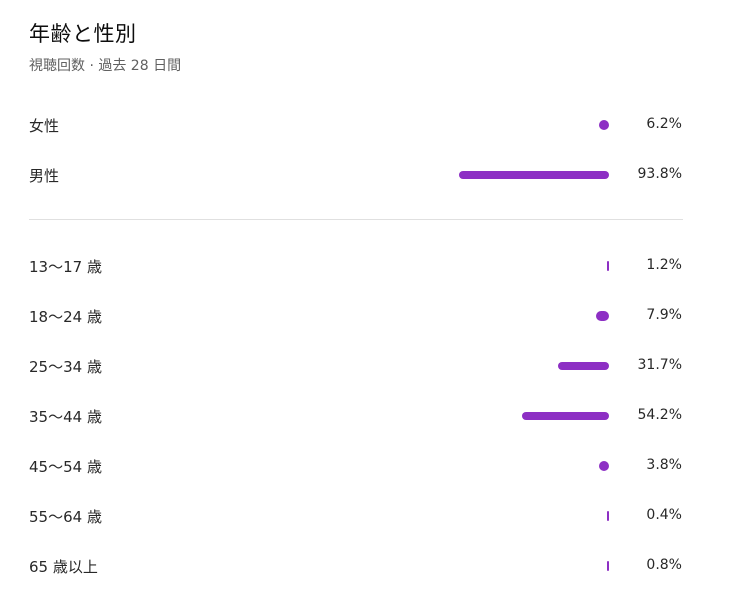 The width and height of the screenshot is (730, 594). What do you see at coordinates (664, 515) in the screenshot?
I see `value-label: 0.4%` at bounding box center [664, 515].